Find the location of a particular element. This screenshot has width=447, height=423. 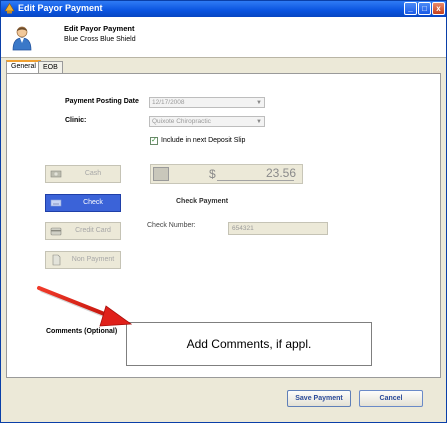

app-icon is located at coordinates (9, 8).